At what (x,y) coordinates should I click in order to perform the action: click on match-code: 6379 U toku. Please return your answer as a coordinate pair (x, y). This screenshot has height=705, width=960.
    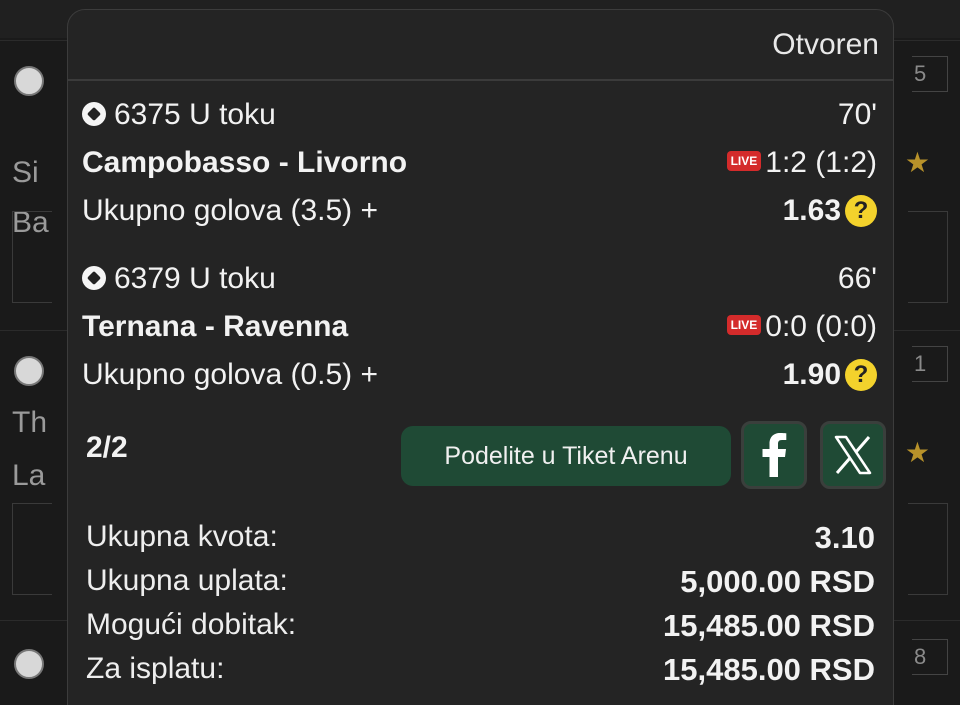
    Looking at the image, I should click on (179, 279).